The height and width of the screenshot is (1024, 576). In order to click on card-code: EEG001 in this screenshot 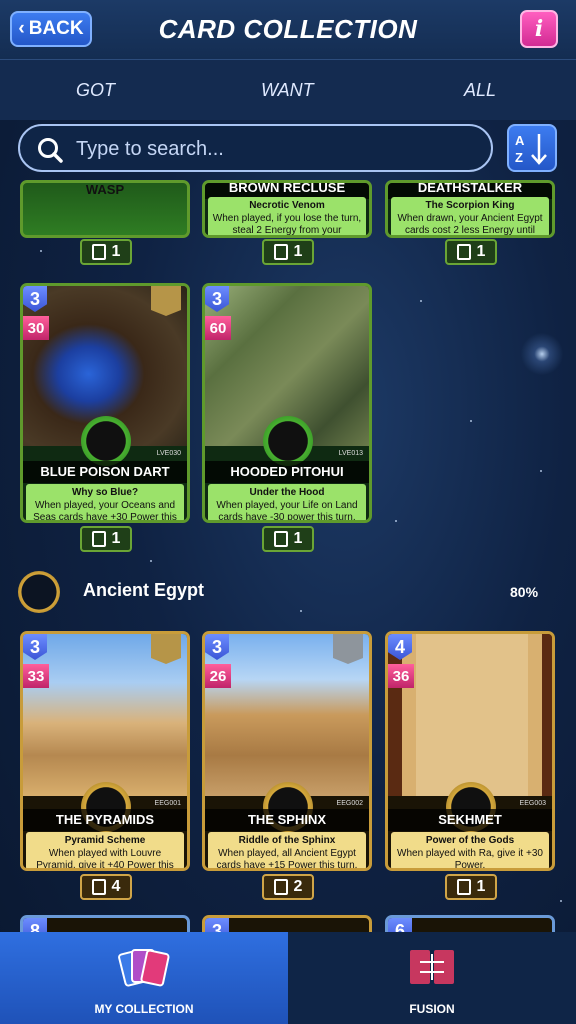, I will do `click(167, 803)`.